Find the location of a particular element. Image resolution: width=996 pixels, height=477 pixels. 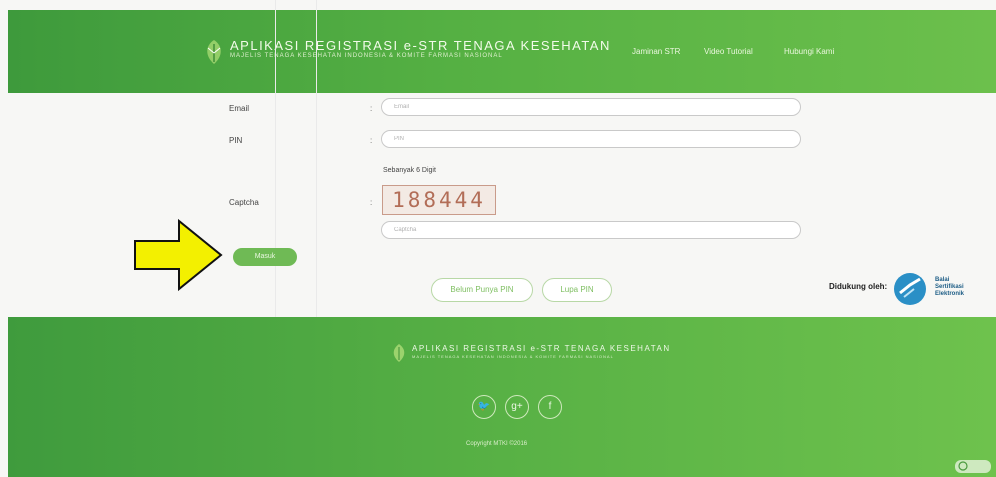

pin-colon: : is located at coordinates (371, 140).